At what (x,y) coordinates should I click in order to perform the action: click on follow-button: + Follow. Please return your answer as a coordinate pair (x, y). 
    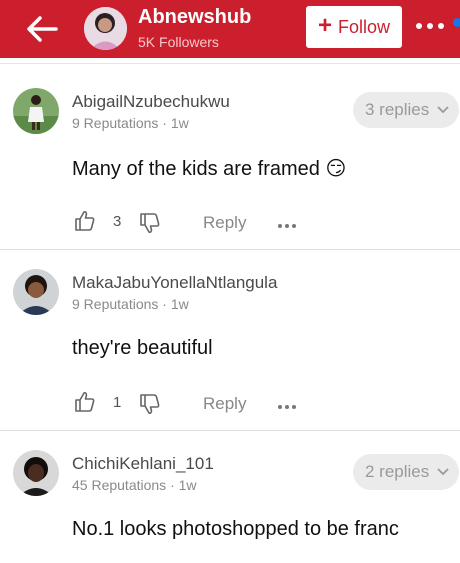
    Looking at the image, I should click on (354, 27).